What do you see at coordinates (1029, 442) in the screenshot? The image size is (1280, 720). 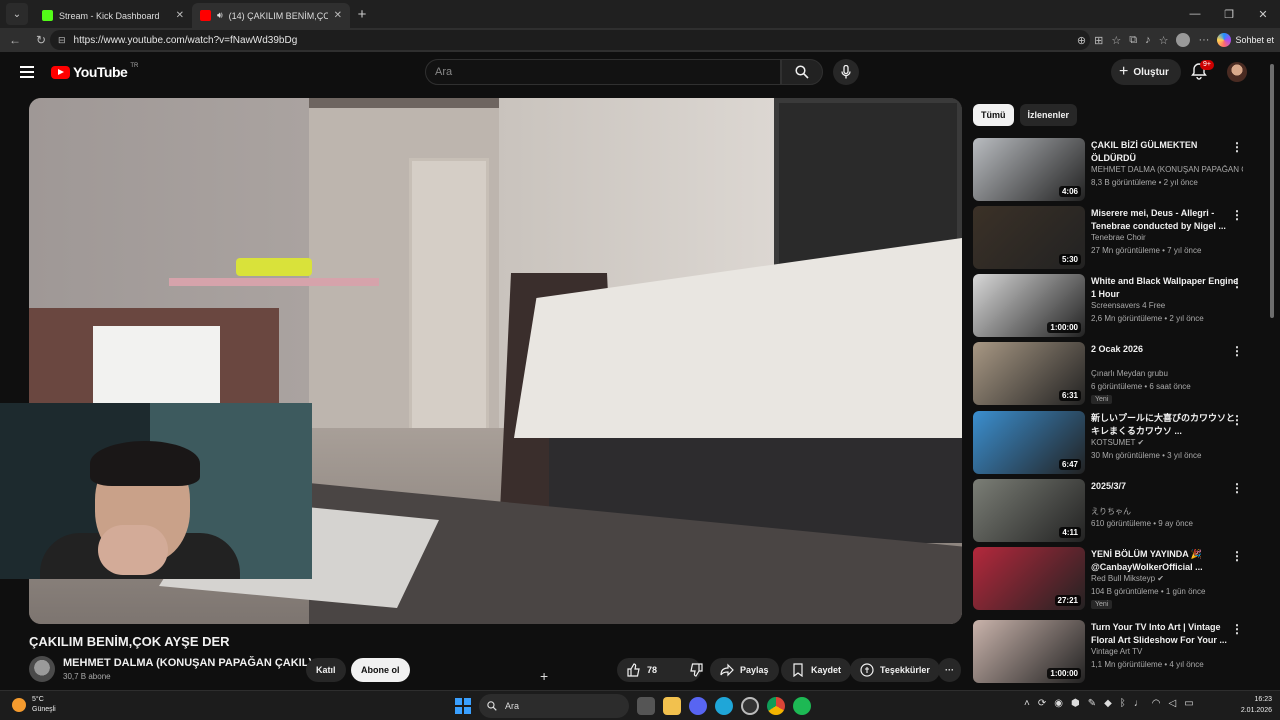 I see `video-thumbnail: 6:47` at bounding box center [1029, 442].